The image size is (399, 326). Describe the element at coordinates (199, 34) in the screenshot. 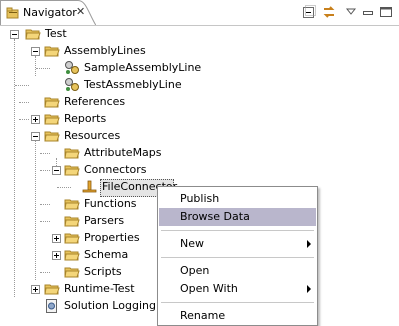

I see `tree-item-test: Test` at that location.